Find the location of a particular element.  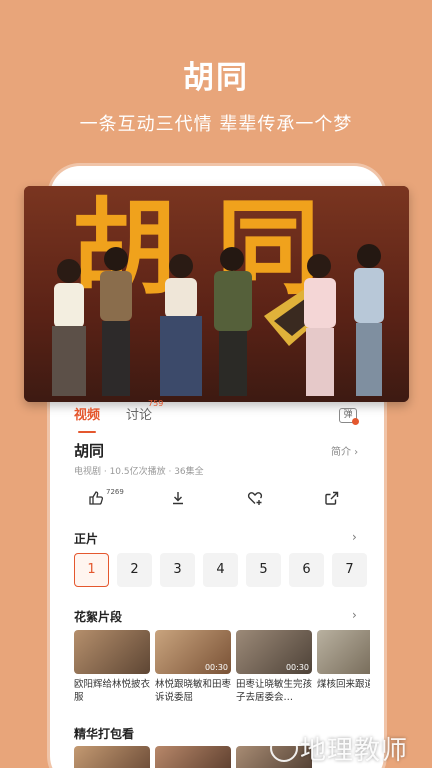

episode-button: 5 is located at coordinates (263, 570).